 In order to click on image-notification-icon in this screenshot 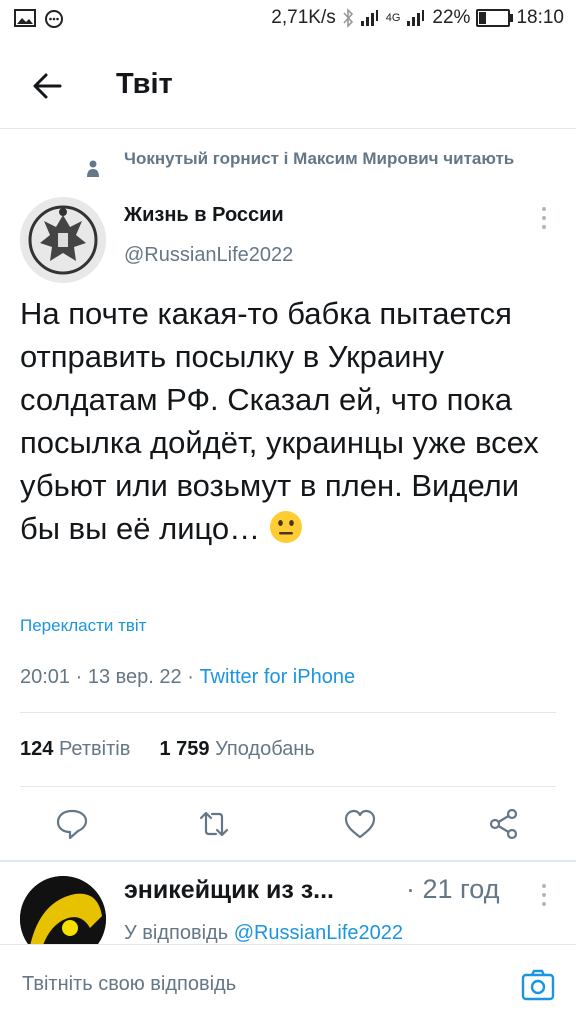, I will do `click(25, 18)`.